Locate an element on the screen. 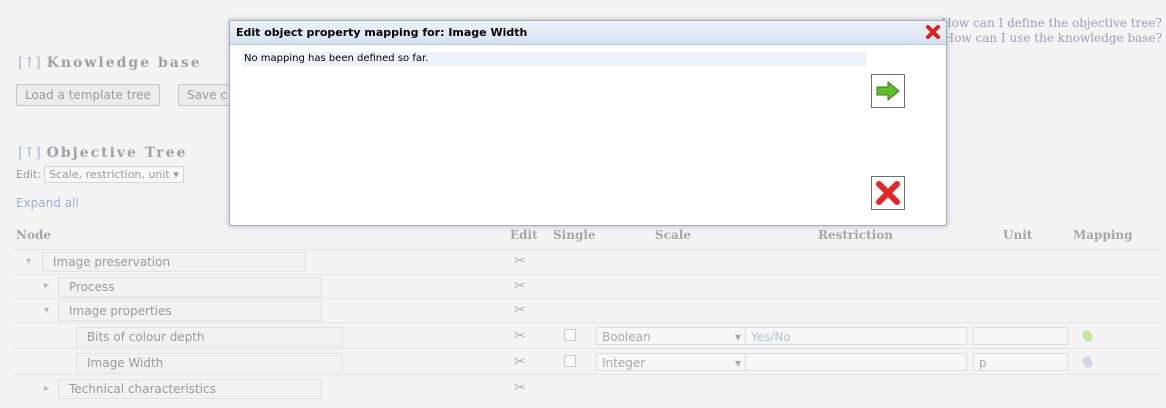  cancel-button is located at coordinates (888, 193).